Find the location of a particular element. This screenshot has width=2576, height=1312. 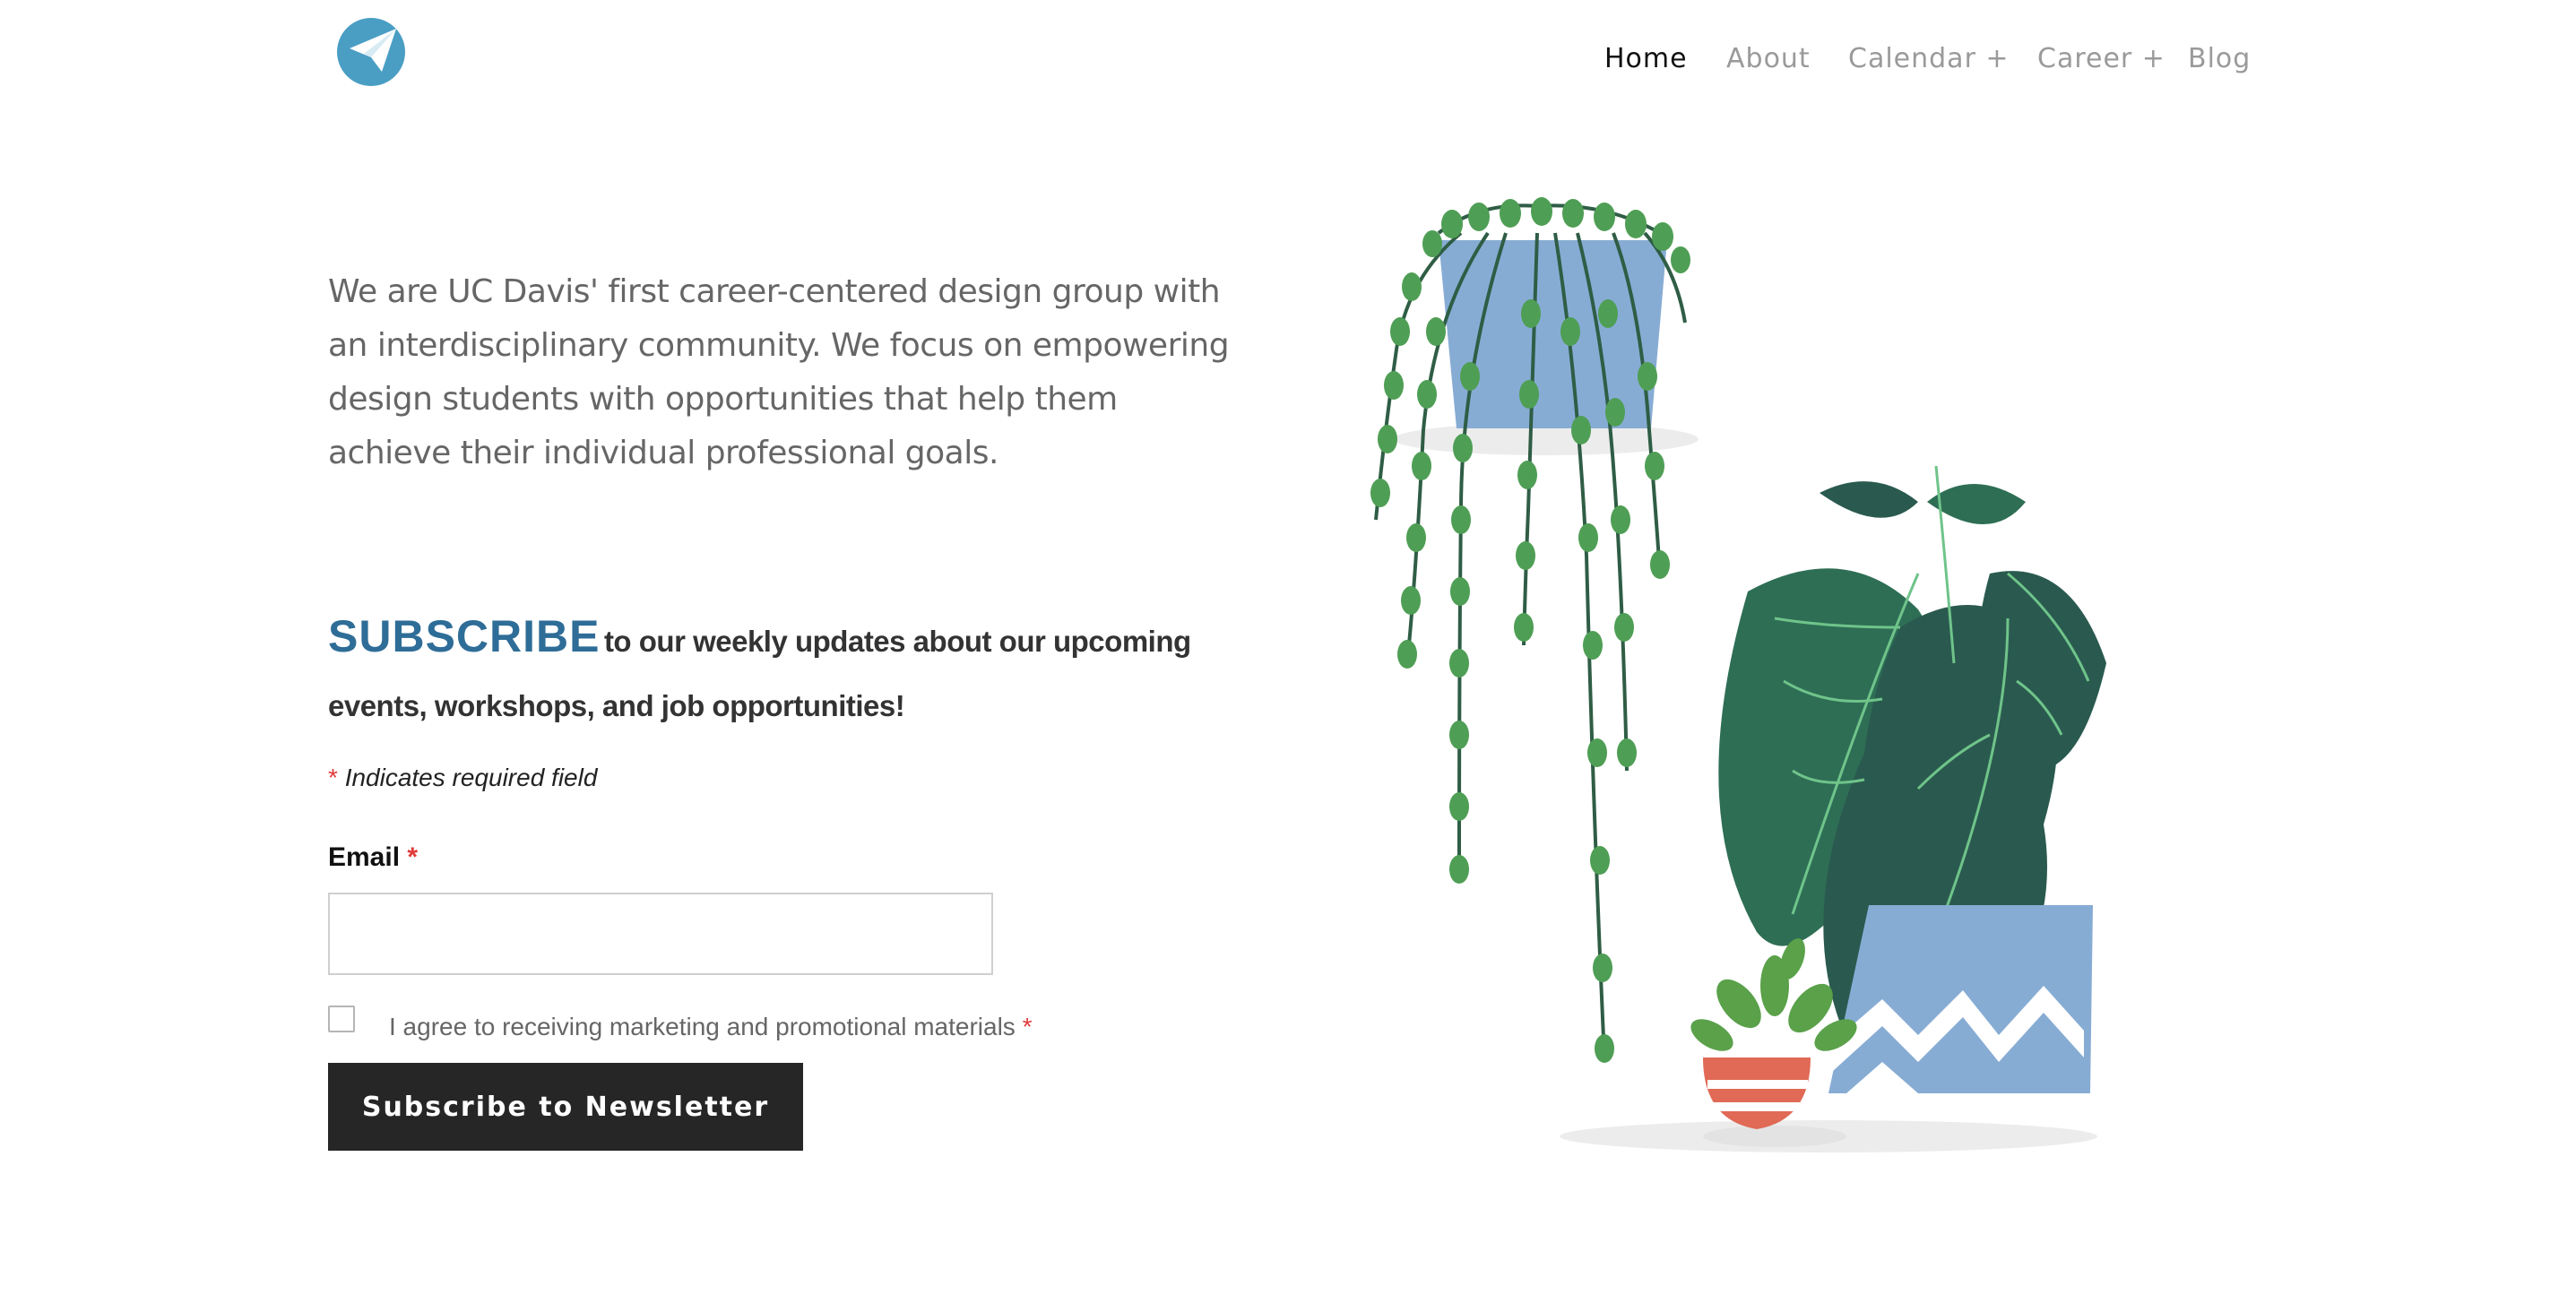

required-star: * is located at coordinates (333, 777).